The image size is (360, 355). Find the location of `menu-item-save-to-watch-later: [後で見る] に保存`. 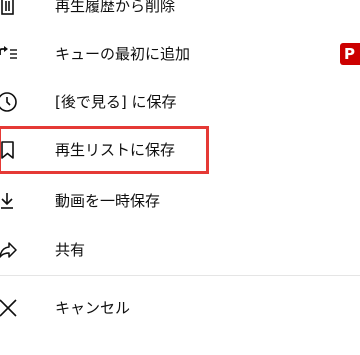

menu-item-save-to-watch-later: [後で見る] に保存 is located at coordinates (180, 102).